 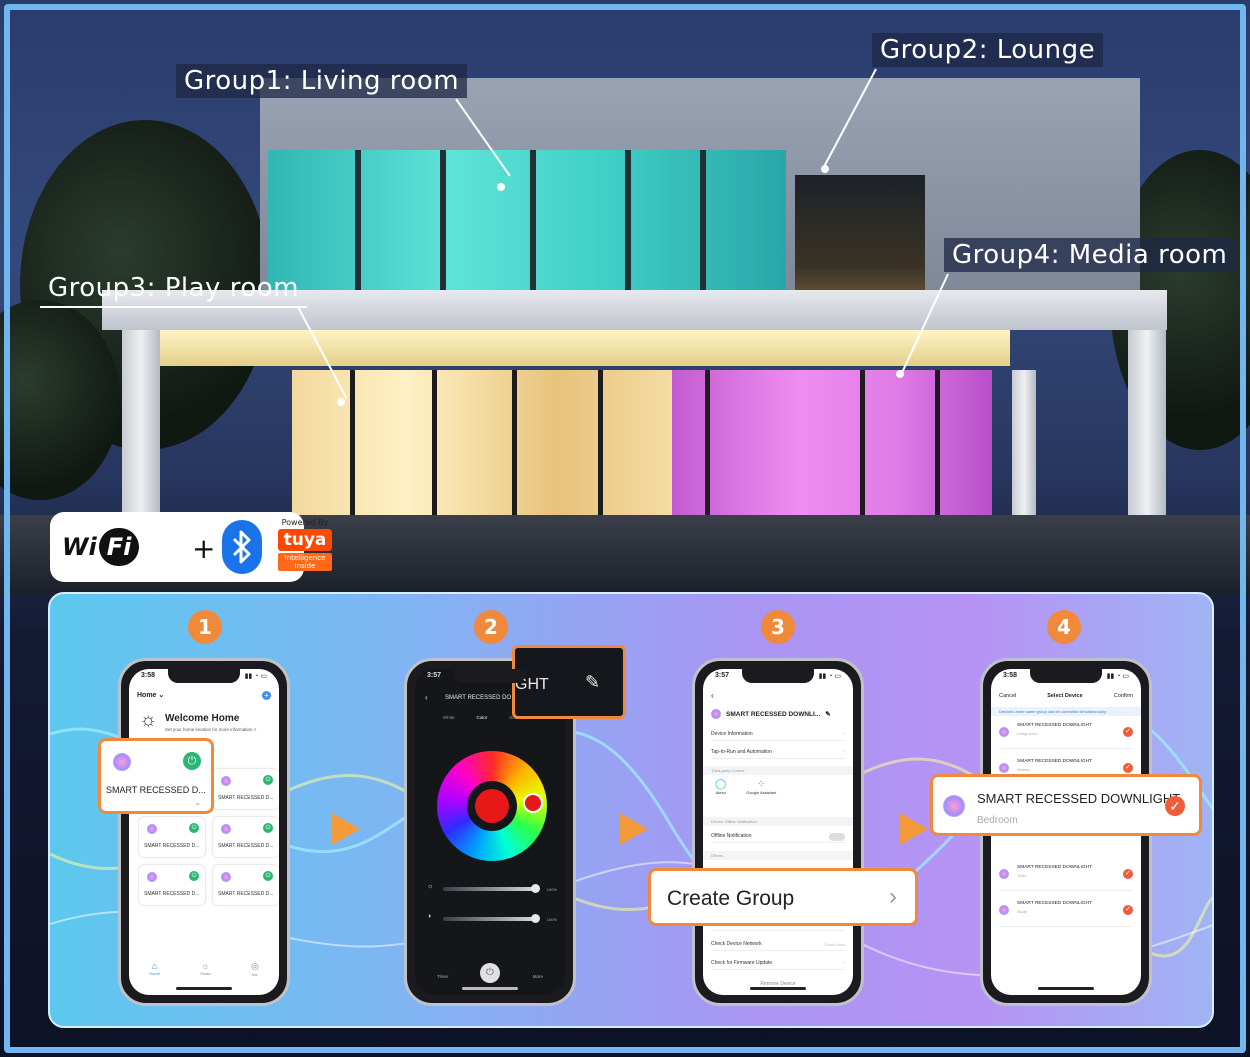 I want to click on device-room: Kitchen, so click(x=1023, y=770).